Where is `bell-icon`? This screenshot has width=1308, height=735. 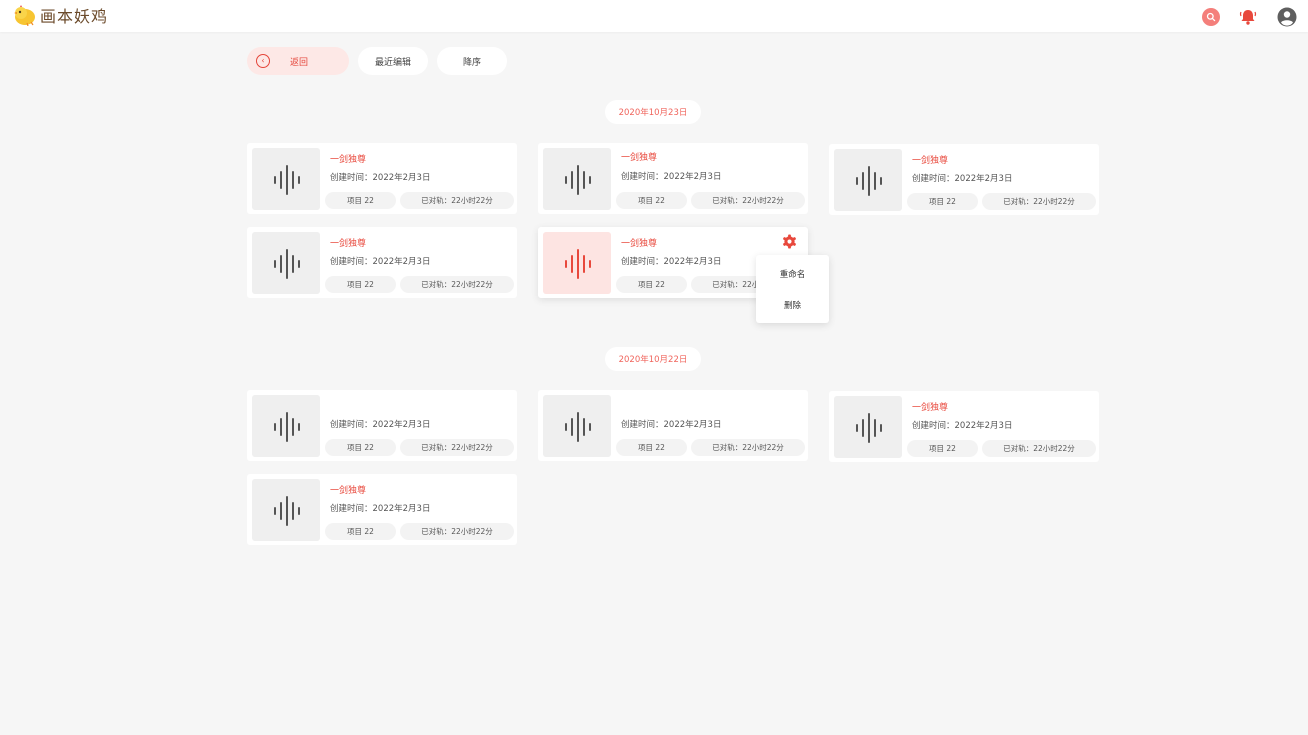
bell-icon is located at coordinates (1248, 17).